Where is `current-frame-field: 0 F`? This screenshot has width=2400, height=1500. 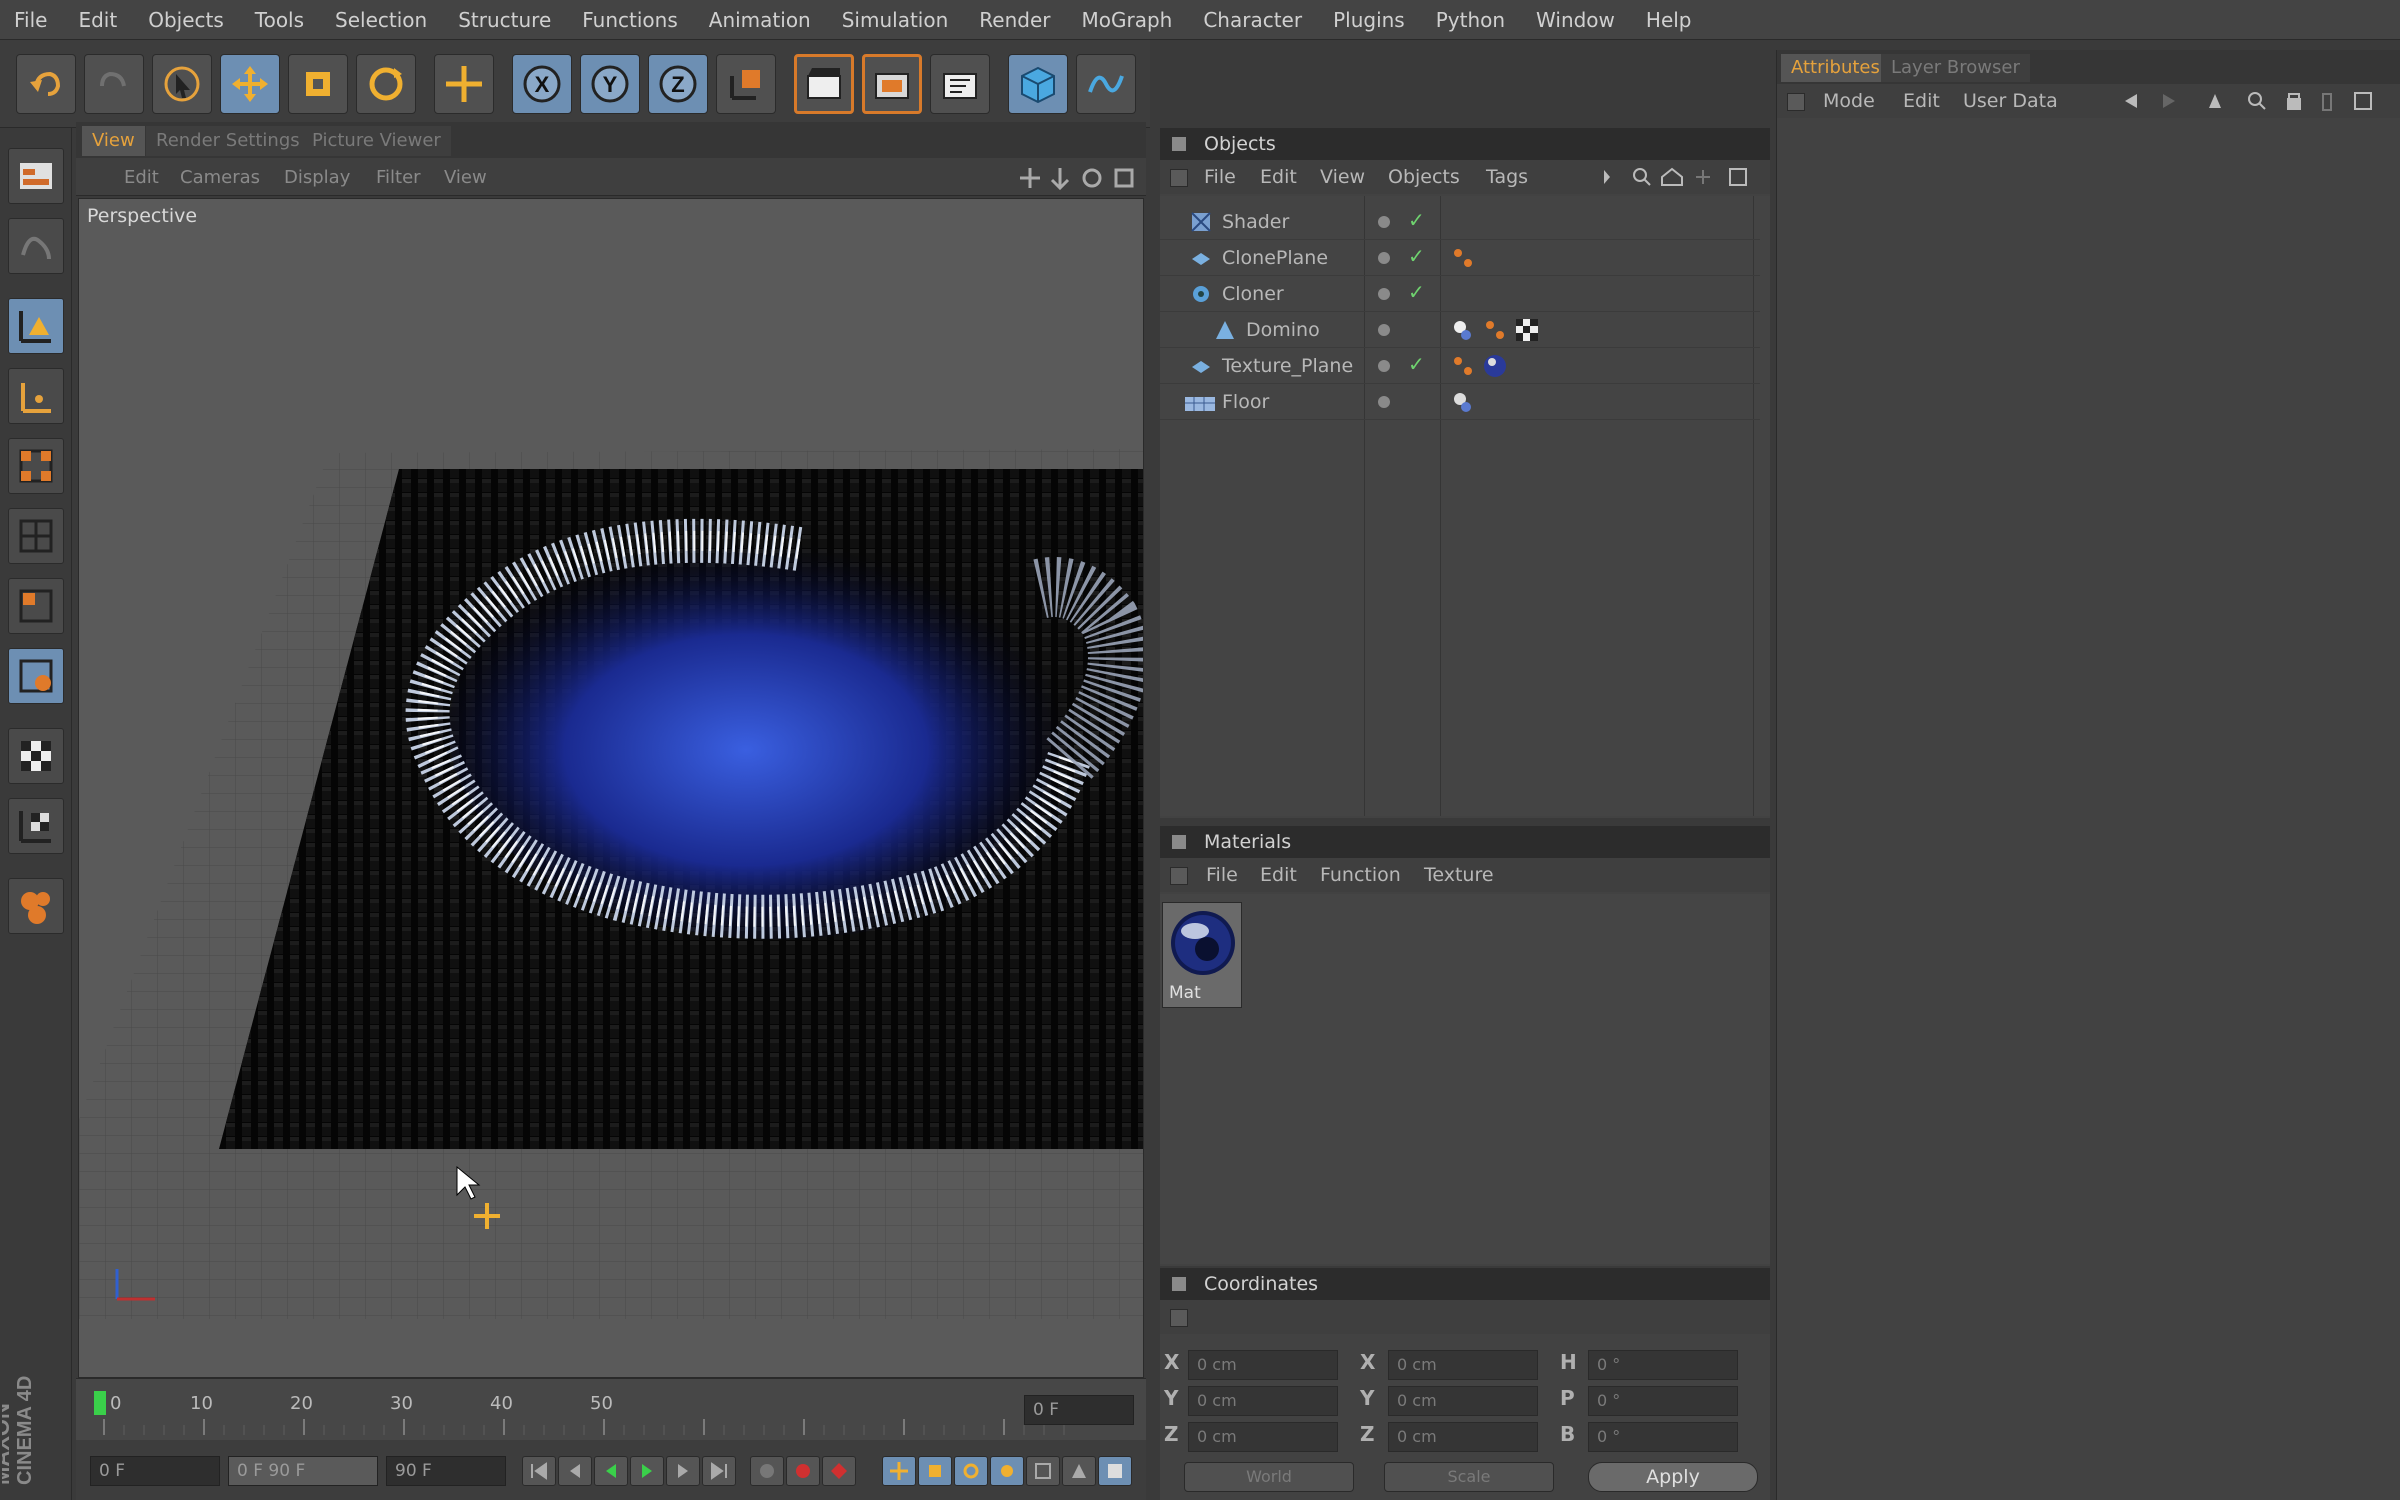
current-frame-field: 0 F is located at coordinates (1079, 1410).